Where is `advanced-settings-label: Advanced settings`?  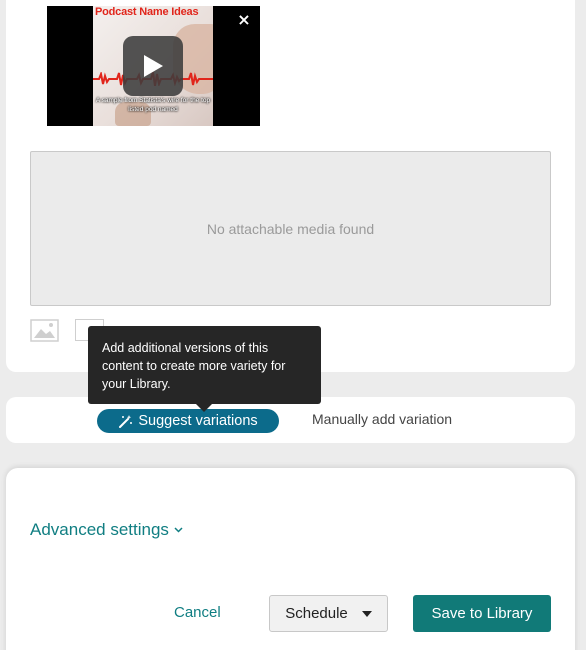 advanced-settings-label: Advanced settings is located at coordinates (99, 529).